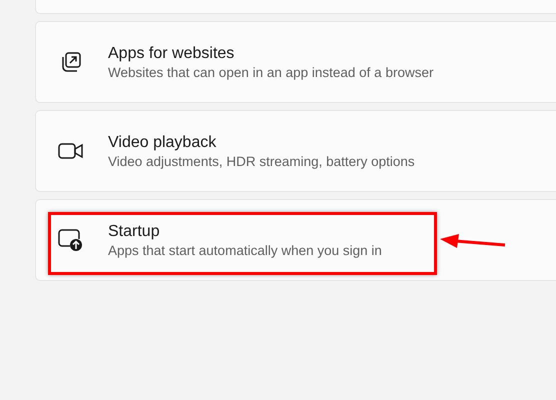  What do you see at coordinates (172, 53) in the screenshot?
I see `card-title: Apps for websites` at bounding box center [172, 53].